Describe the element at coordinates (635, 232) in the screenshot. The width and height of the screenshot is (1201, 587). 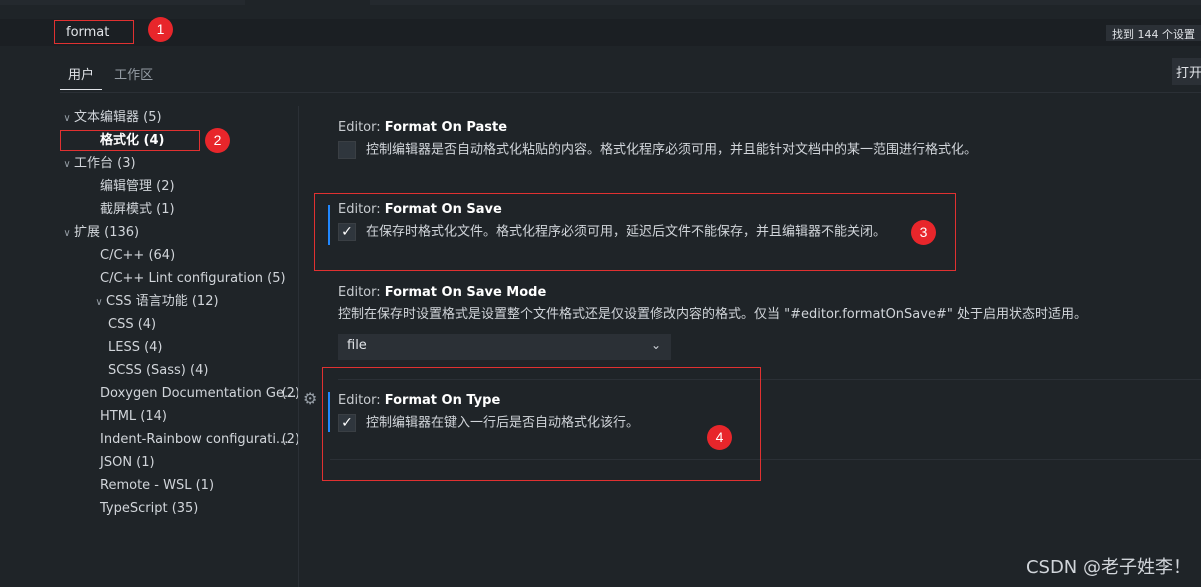
I see `annotation-box-format-on-save` at that location.